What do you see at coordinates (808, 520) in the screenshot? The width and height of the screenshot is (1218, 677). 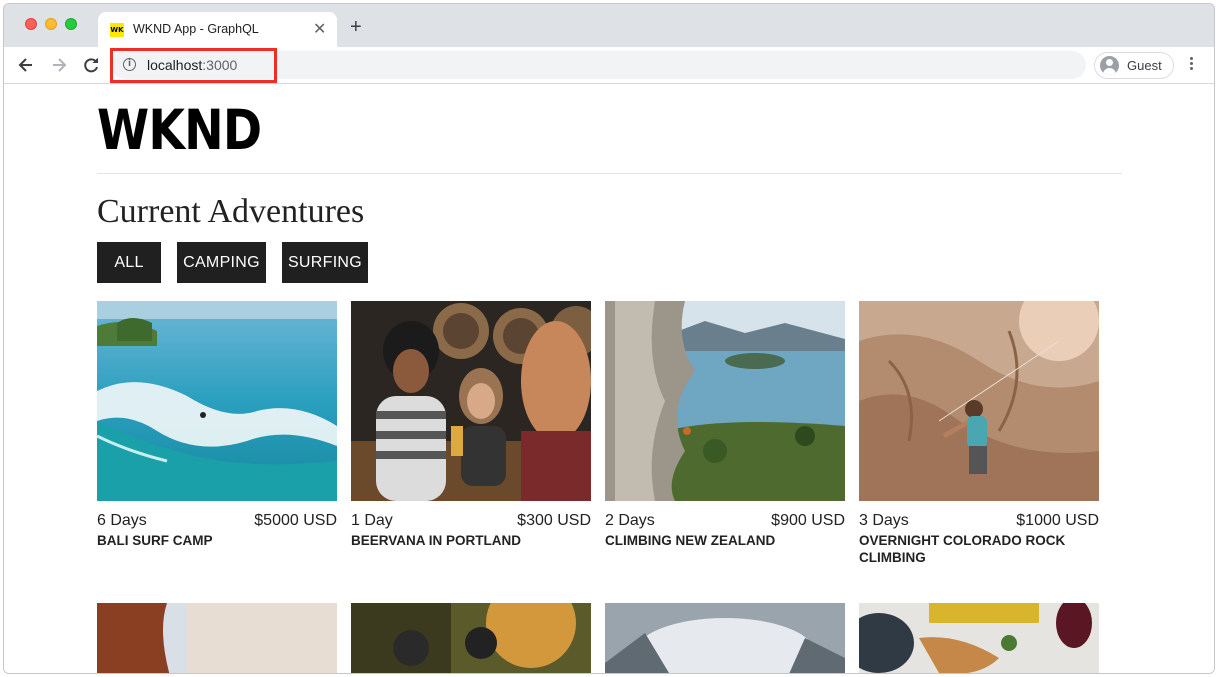 I see `card-price: $900 USD` at bounding box center [808, 520].